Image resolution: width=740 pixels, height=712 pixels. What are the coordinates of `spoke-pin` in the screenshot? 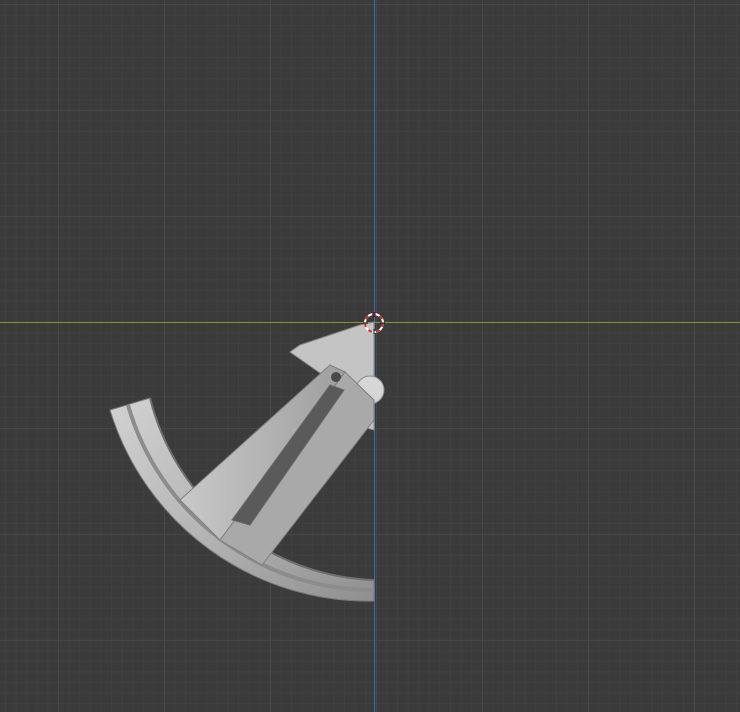 It's located at (336, 377).